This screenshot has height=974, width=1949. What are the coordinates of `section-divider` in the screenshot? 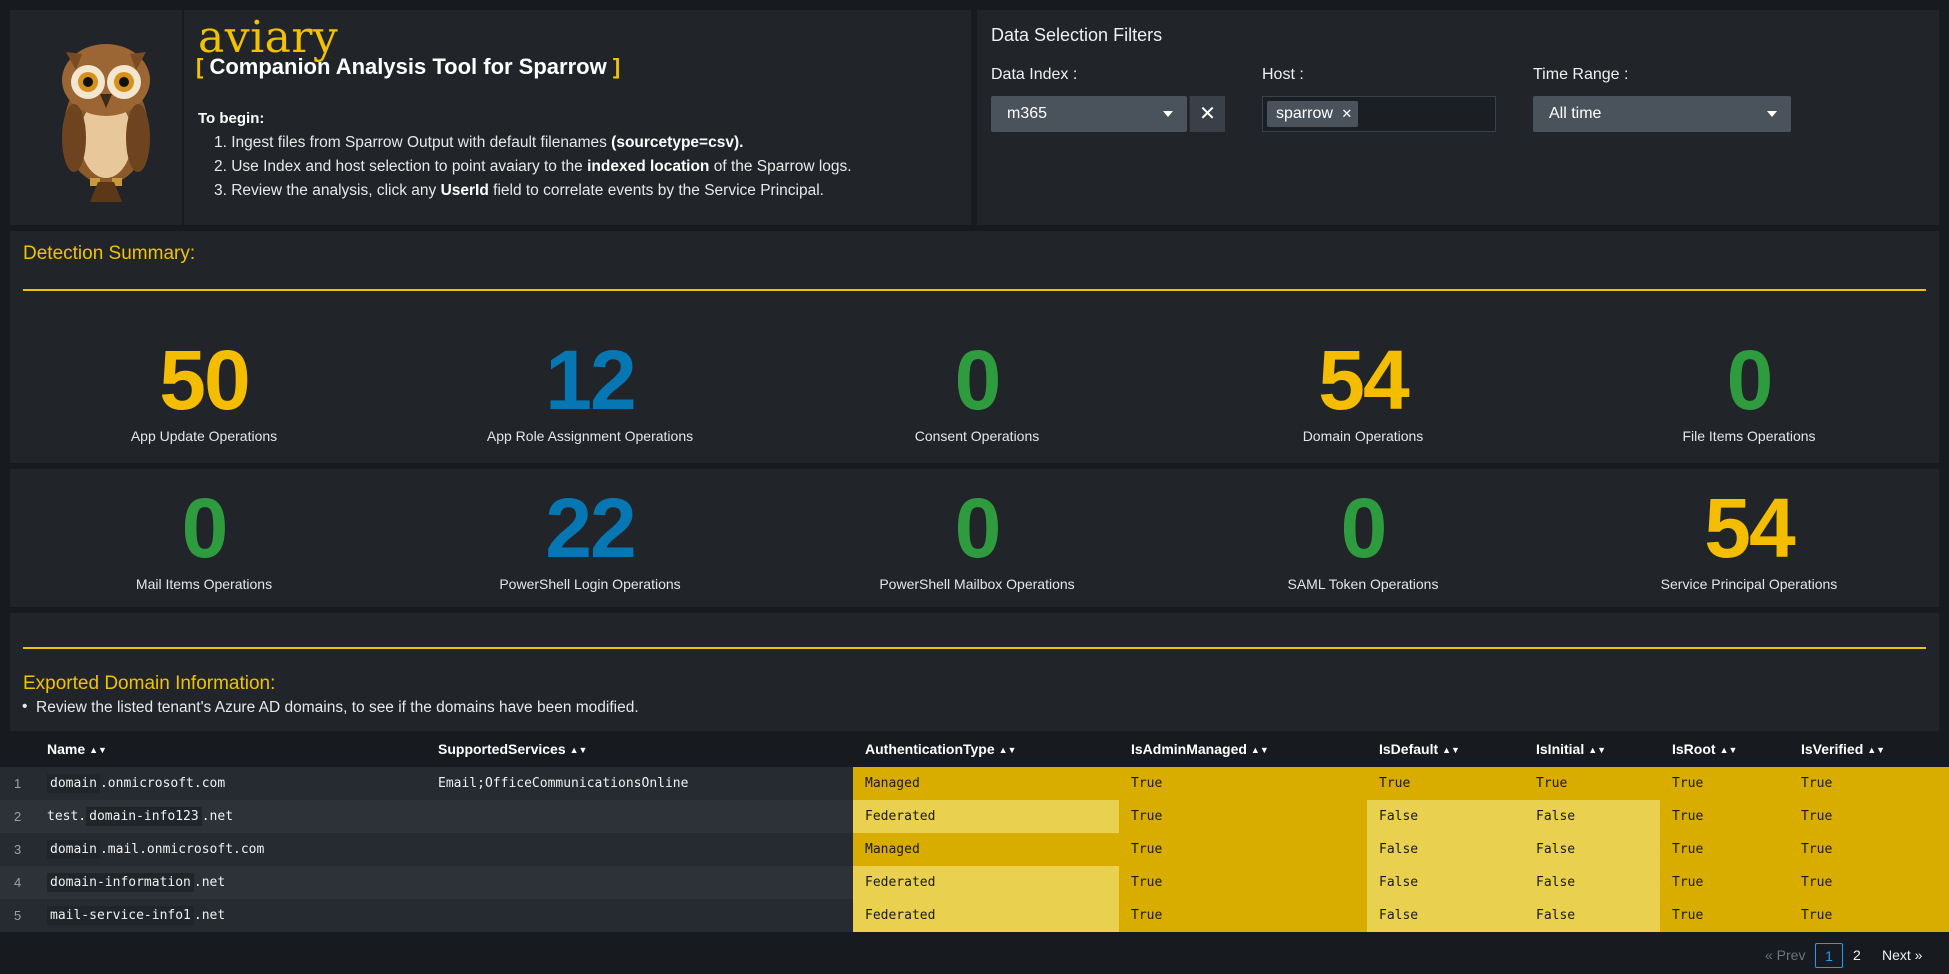 It's located at (974, 648).